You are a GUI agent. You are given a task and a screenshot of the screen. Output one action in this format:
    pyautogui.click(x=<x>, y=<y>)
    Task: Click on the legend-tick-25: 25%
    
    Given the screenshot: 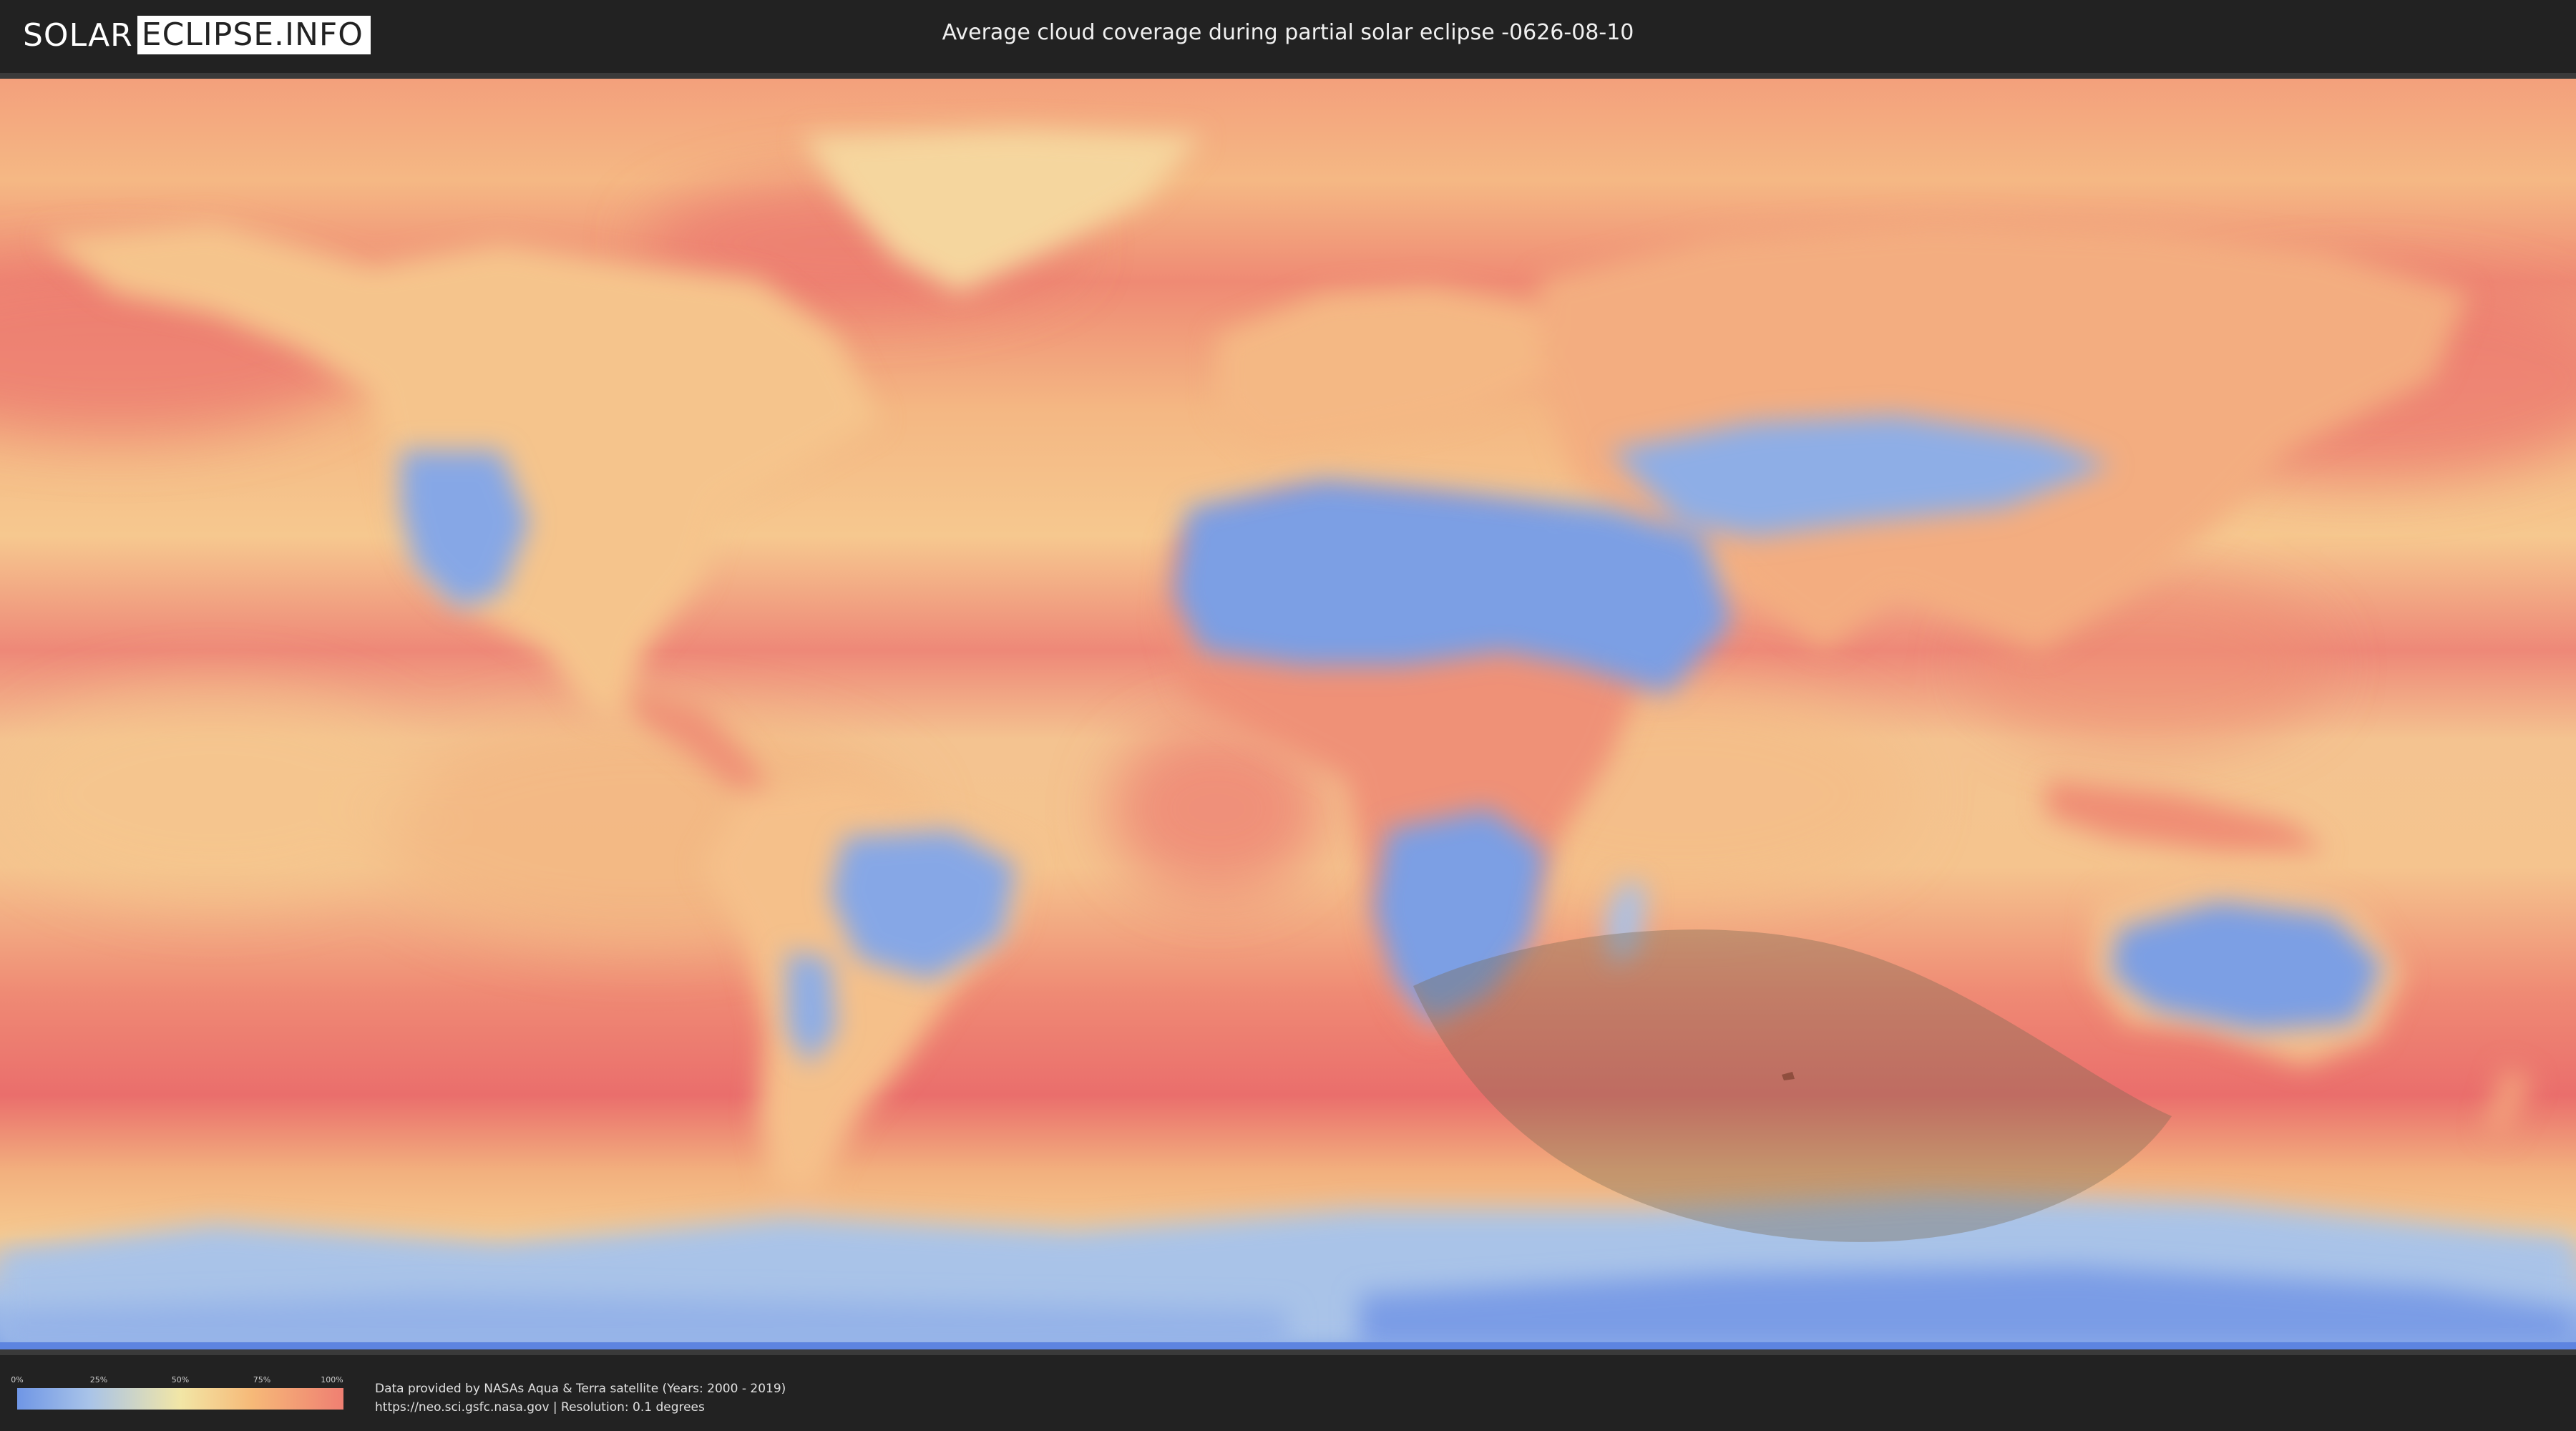 What is the action you would take?
    pyautogui.click(x=98, y=1379)
    